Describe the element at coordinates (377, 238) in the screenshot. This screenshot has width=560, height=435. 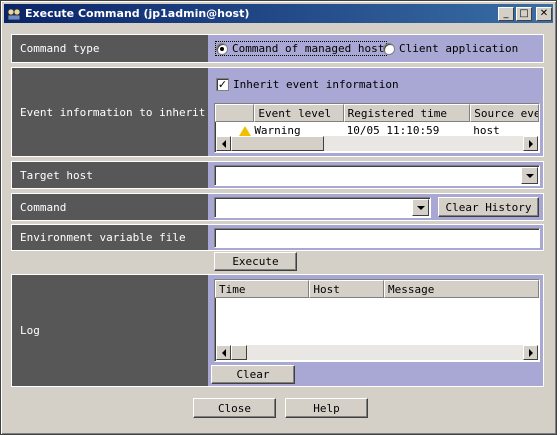
I see `env-file-input` at that location.